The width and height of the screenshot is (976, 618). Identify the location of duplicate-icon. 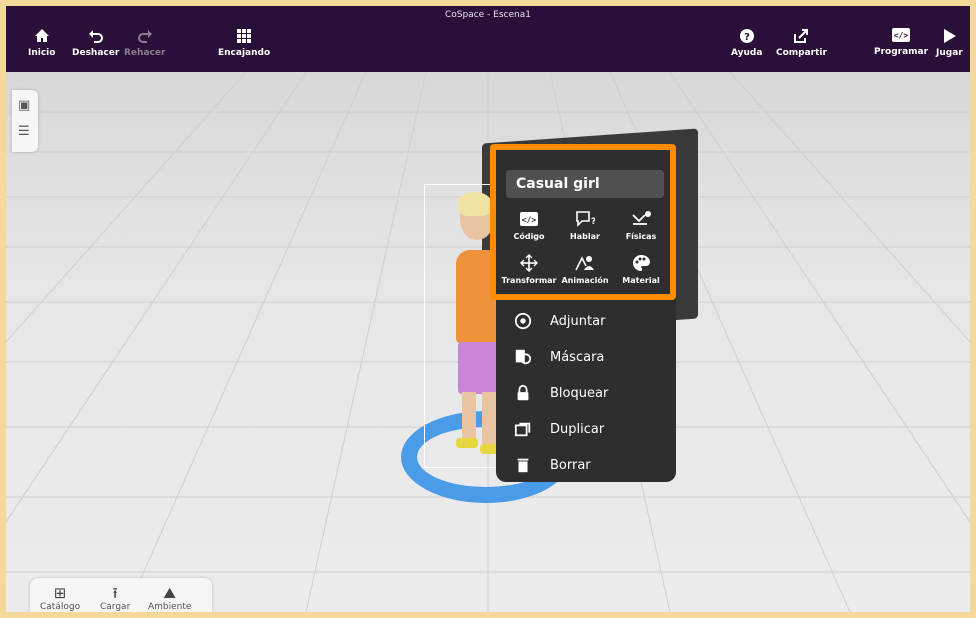
(522, 429).